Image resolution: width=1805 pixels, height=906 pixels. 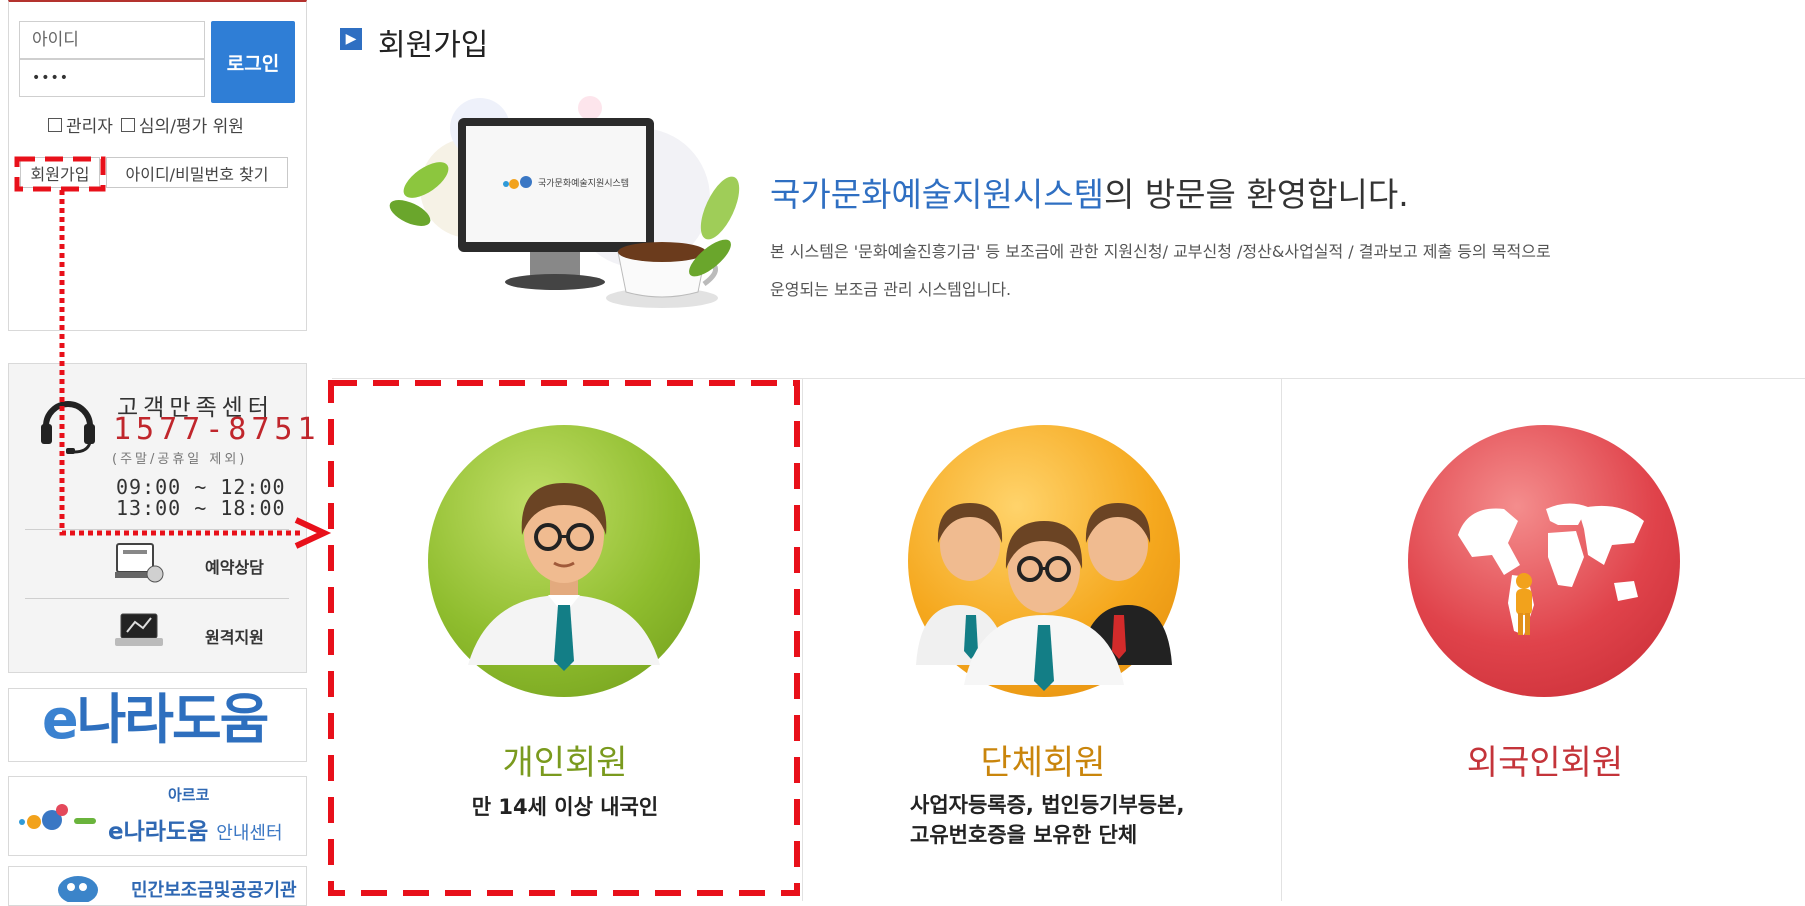 What do you see at coordinates (60, 174) in the screenshot?
I see `signup-highlight-box` at bounding box center [60, 174].